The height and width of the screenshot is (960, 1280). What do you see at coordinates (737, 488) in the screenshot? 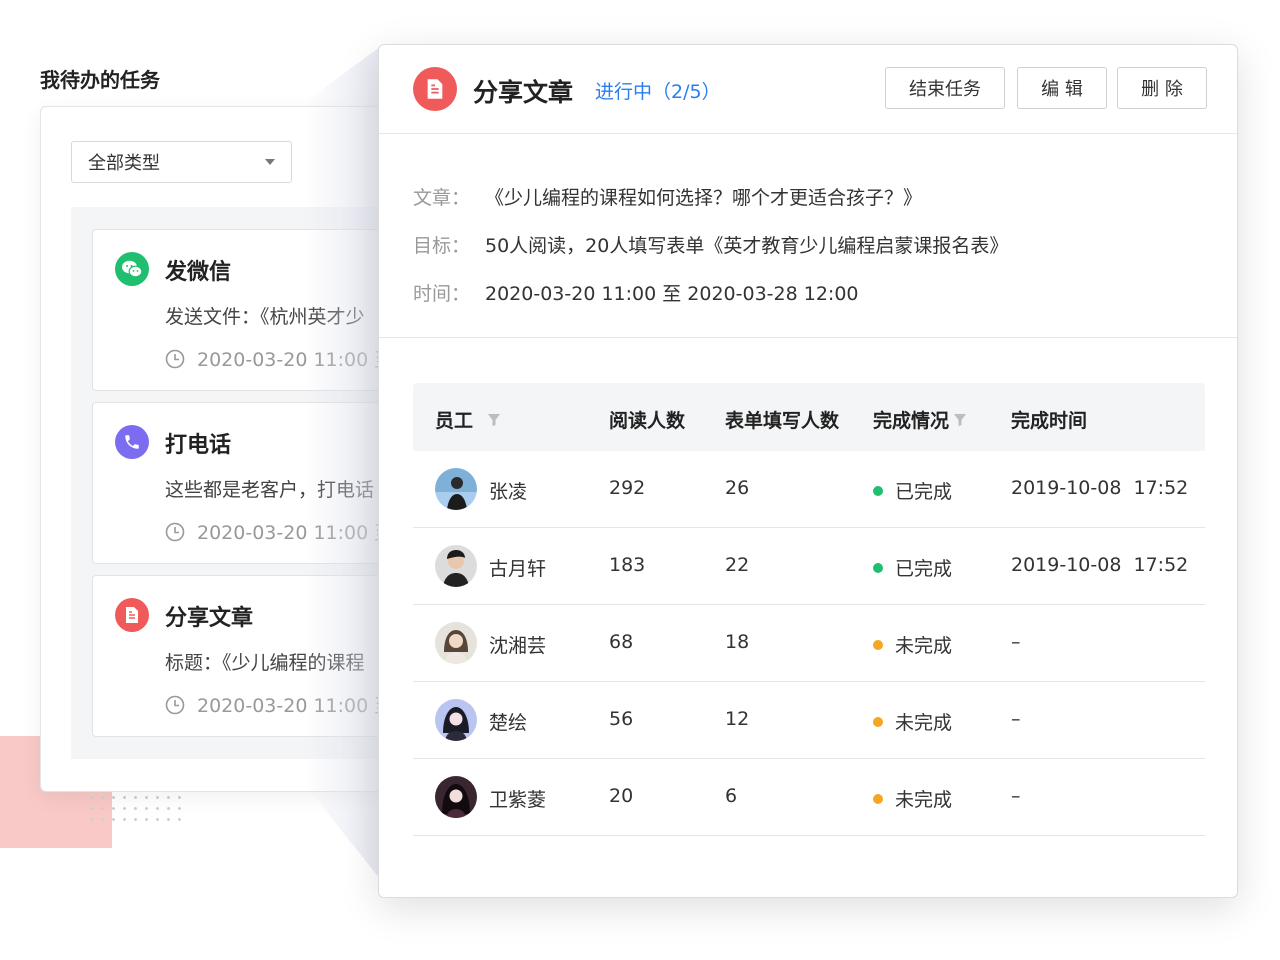
I see `form-count: 26` at bounding box center [737, 488].